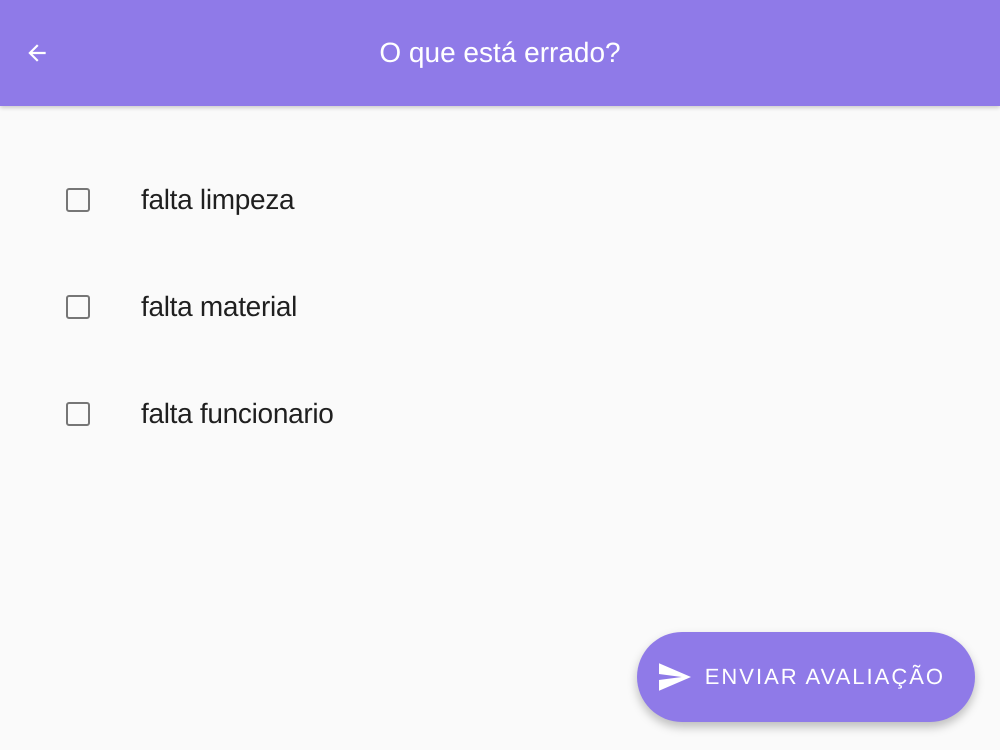 The image size is (1000, 750). Describe the element at coordinates (217, 200) in the screenshot. I see `option-label: falta limpeza` at that location.